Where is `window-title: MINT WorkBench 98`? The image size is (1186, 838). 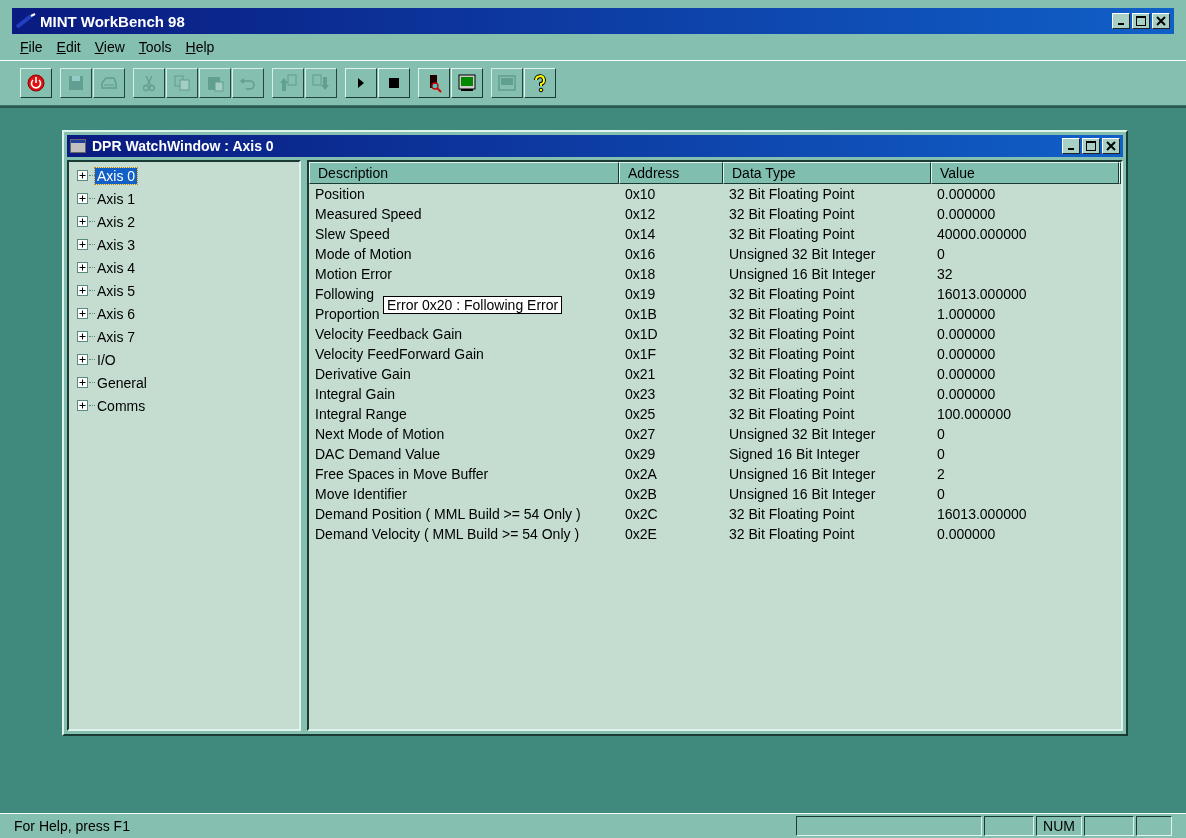
window-title: MINT WorkBench 98 is located at coordinates (112, 21).